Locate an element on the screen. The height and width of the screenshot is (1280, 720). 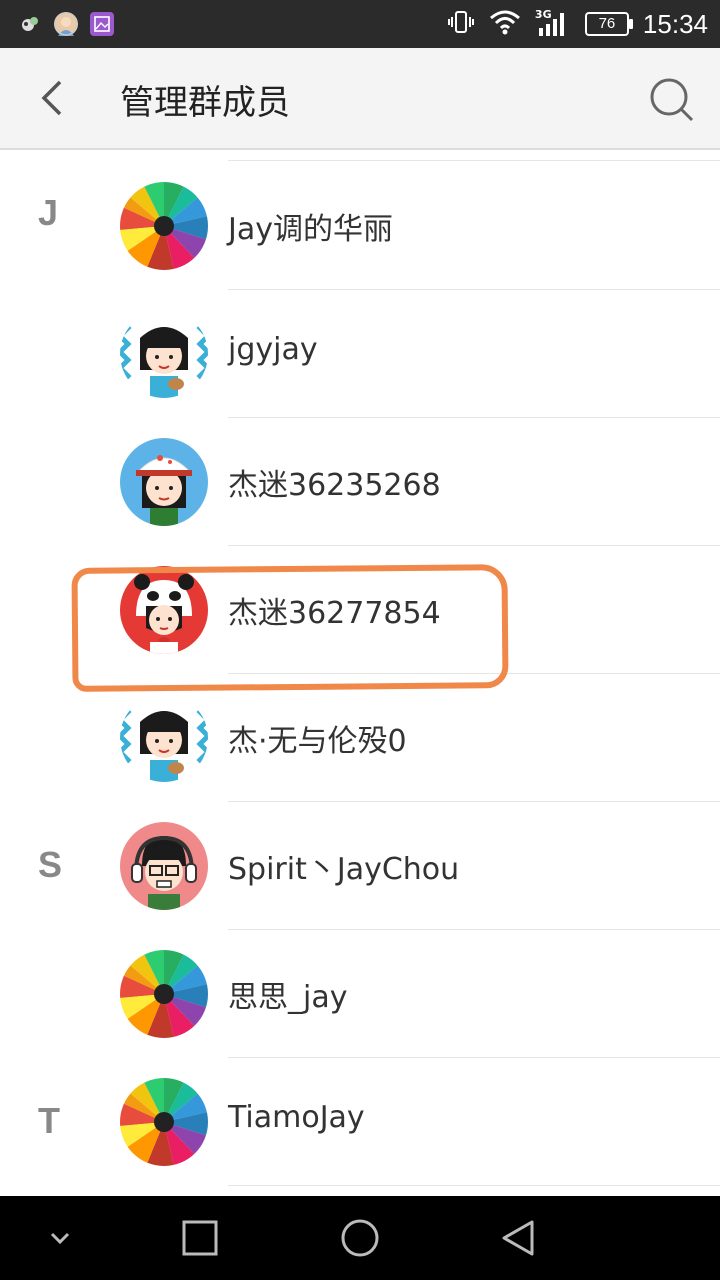
highlight-annotation is located at coordinates (290, 628).